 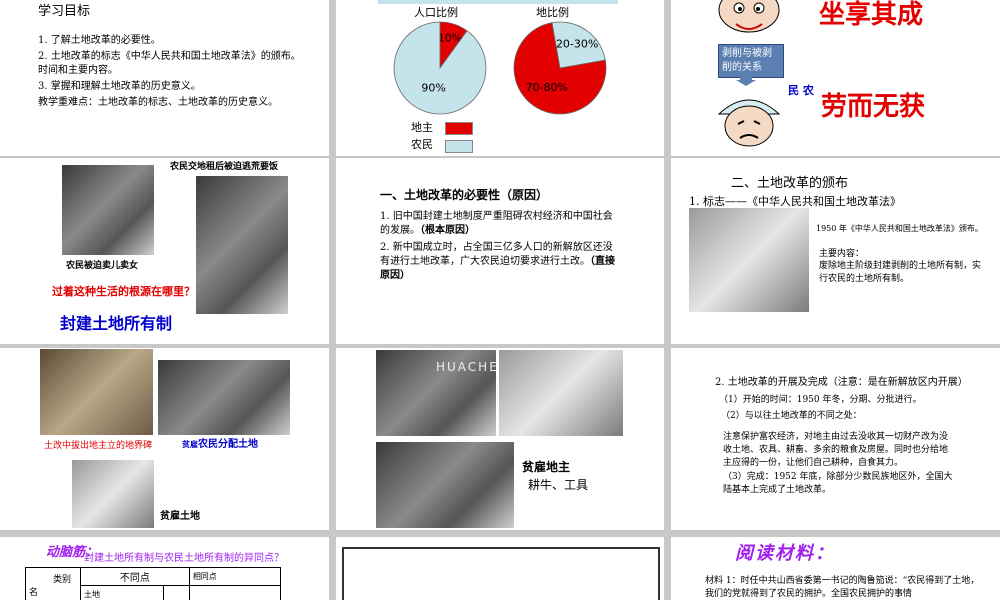 I want to click on pie-charts-svg: 10%90% 70-80% 20-30%, so click(x=500, y=68).